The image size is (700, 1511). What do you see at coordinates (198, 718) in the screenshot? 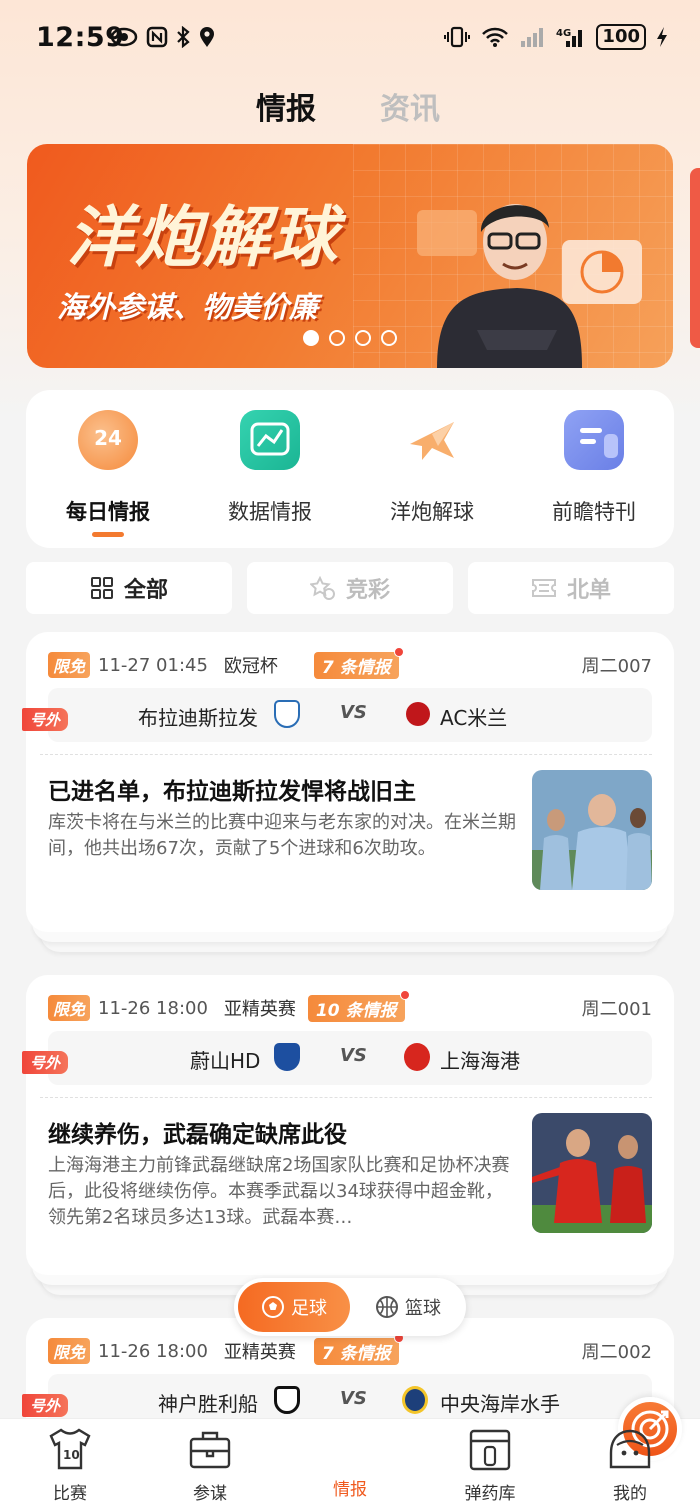
I see `home-team: 布拉迪斯拉发` at bounding box center [198, 718].